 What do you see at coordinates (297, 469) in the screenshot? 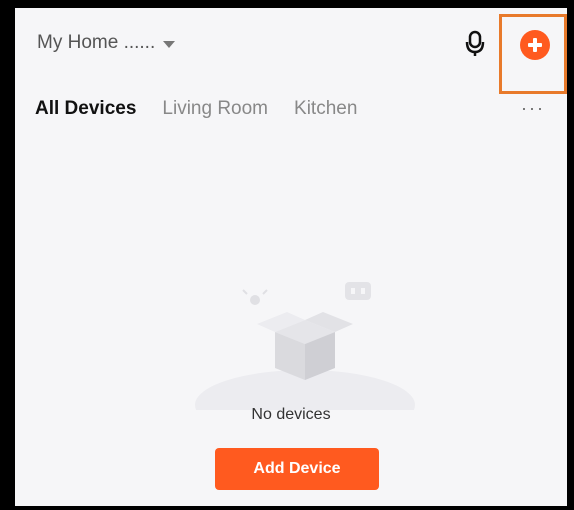
I see `add-device-button: Add Device` at bounding box center [297, 469].